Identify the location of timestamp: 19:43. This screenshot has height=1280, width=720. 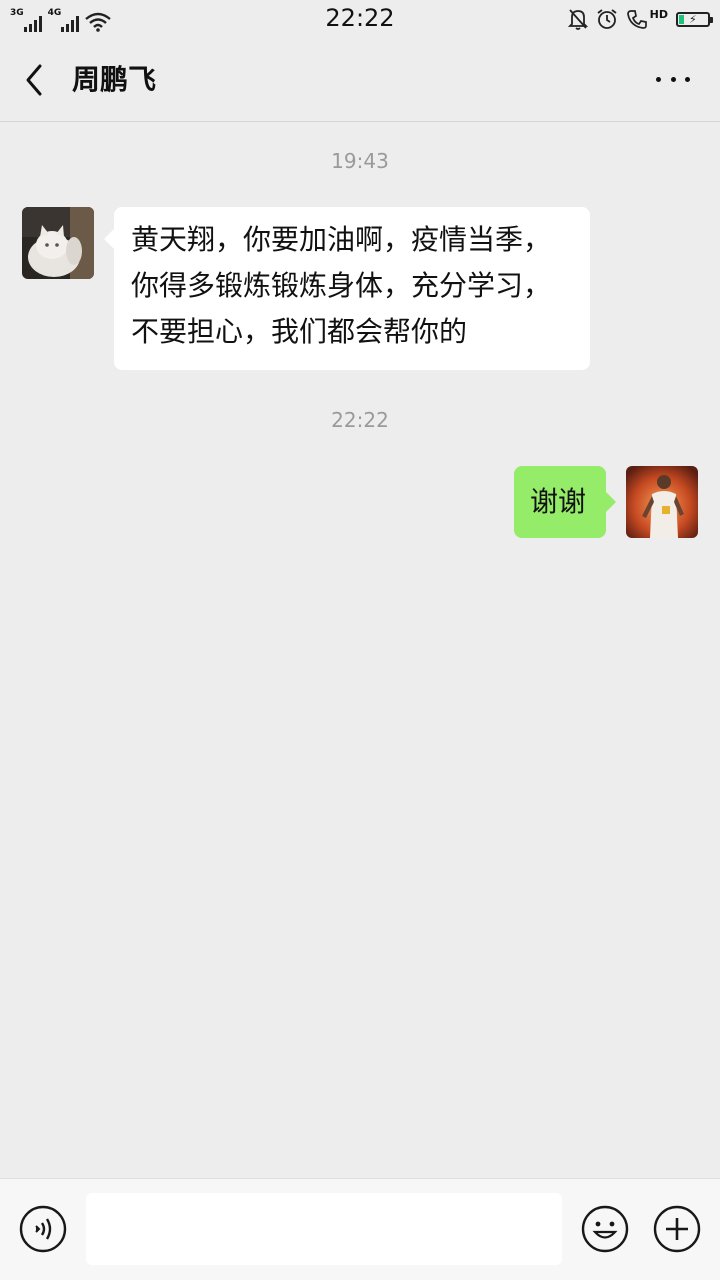
(360, 161).